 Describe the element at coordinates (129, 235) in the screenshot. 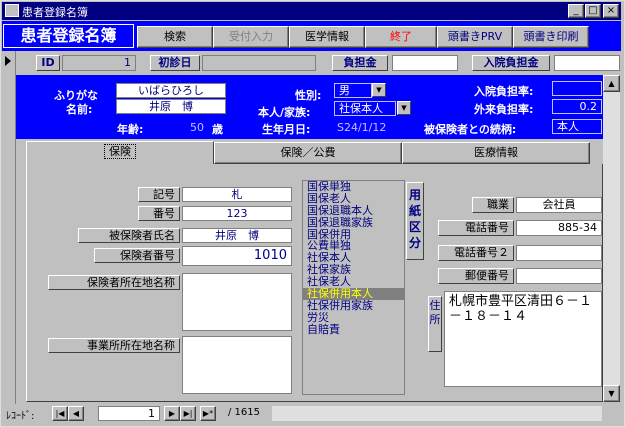

I see `insured-name-label: 被保険者氏名` at that location.